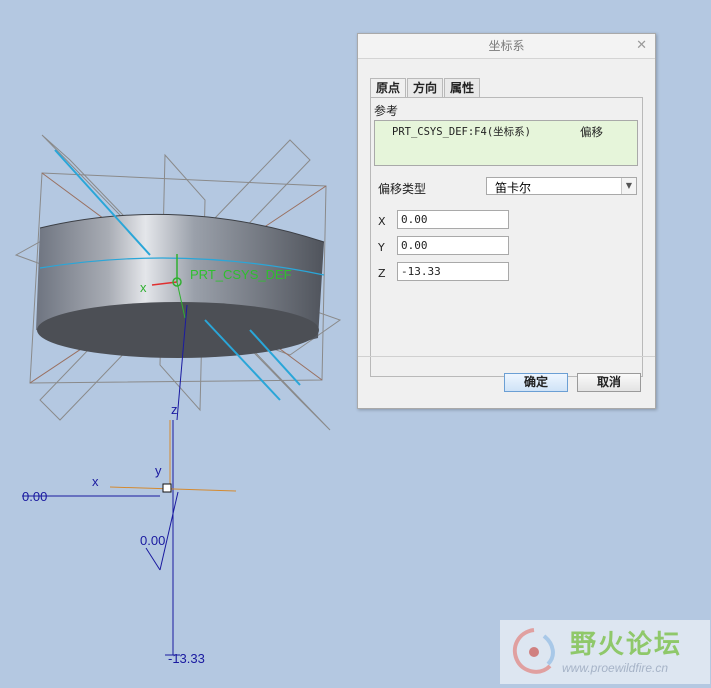  What do you see at coordinates (382, 221) in the screenshot?
I see `x-label: X` at bounding box center [382, 221].